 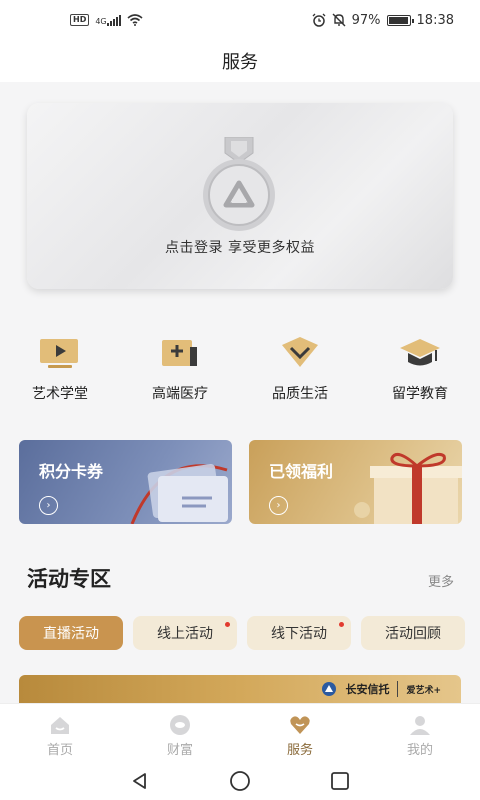 What do you see at coordinates (101, 21) in the screenshot?
I see `network-type: 4G` at bounding box center [101, 21].